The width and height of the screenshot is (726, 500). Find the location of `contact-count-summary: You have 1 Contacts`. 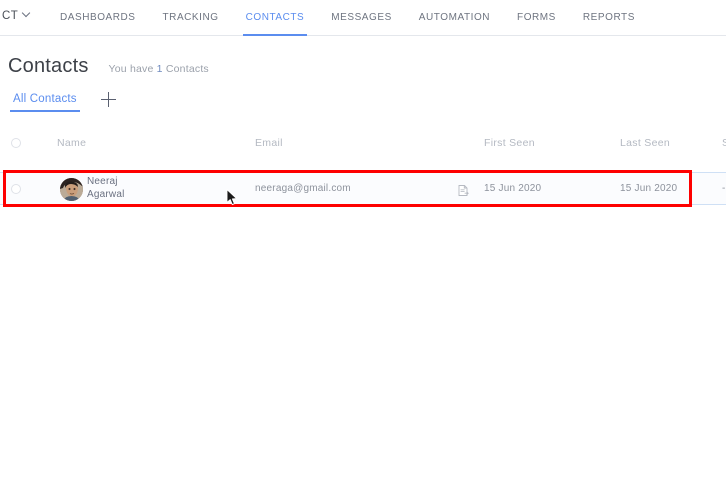

contact-count-summary: You have 1 Contacts is located at coordinates (159, 69).